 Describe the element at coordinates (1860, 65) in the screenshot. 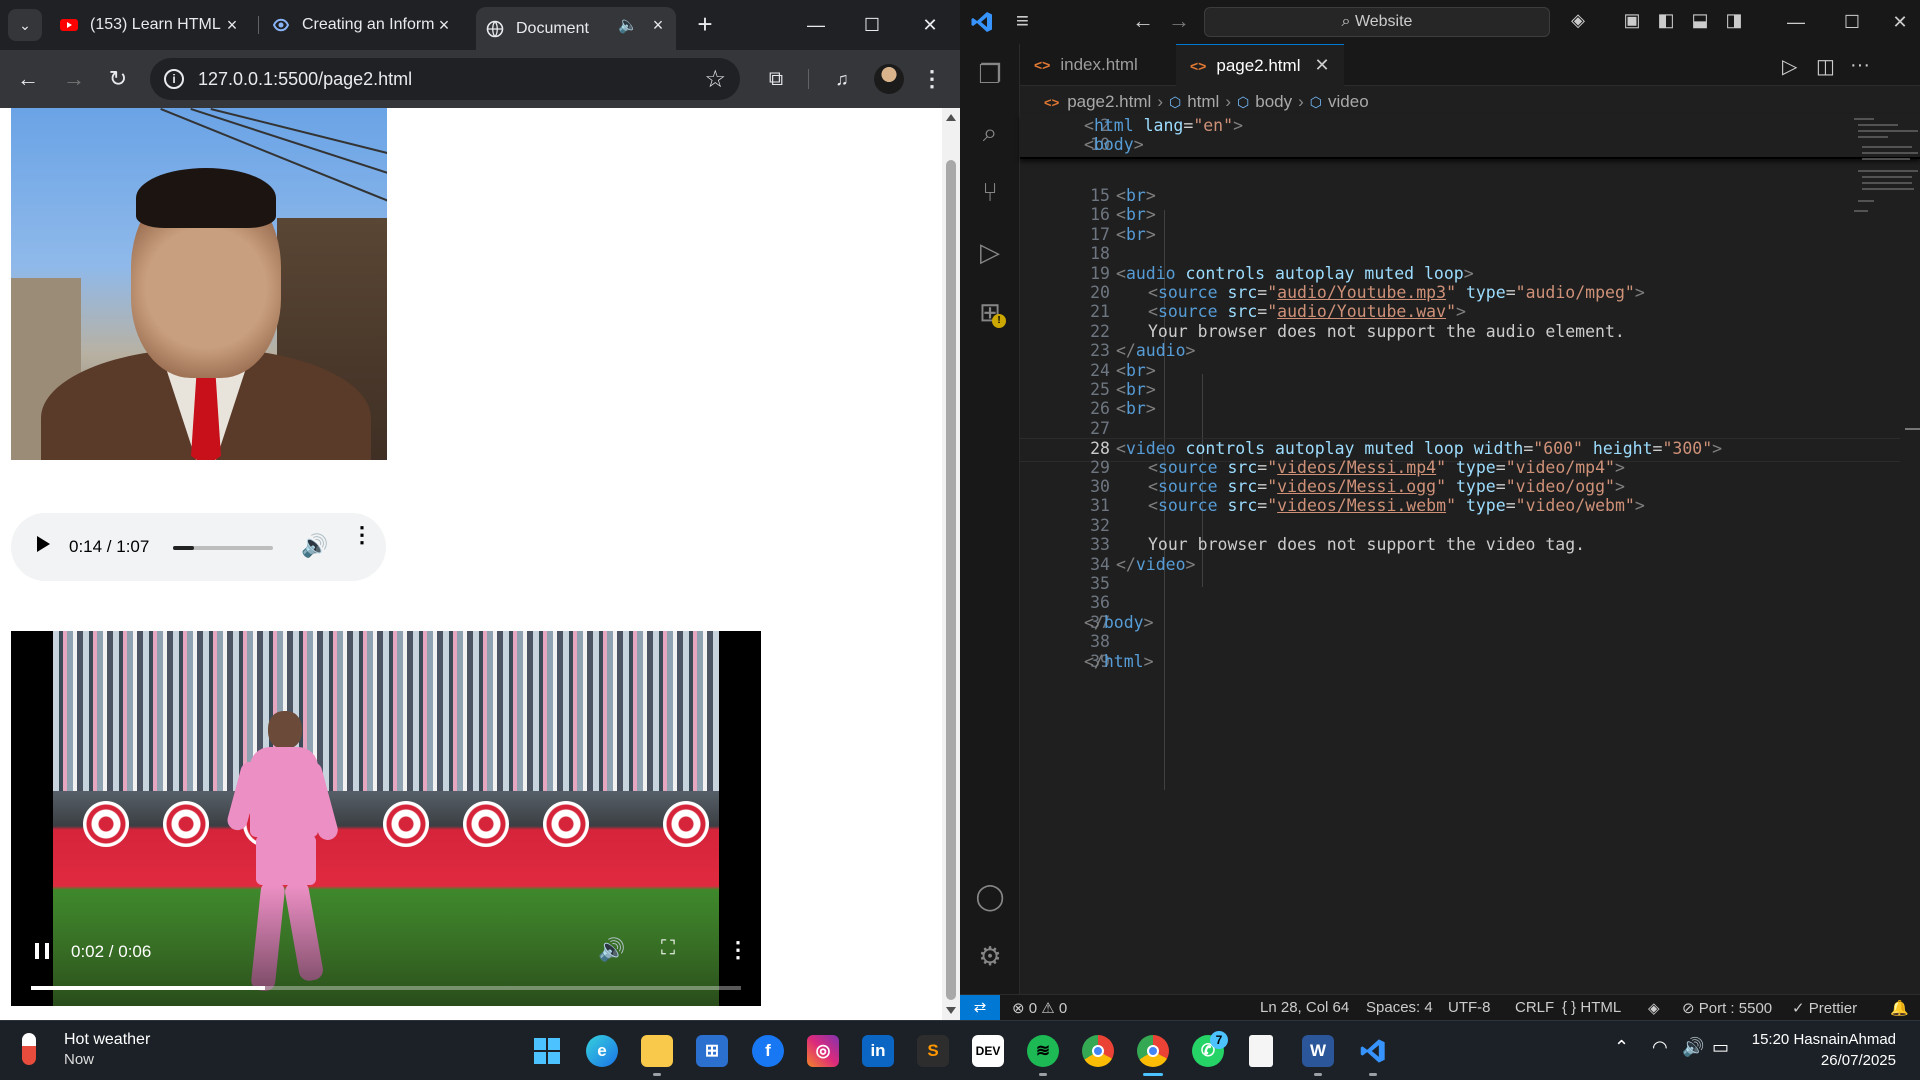

I see `more-actions-icon: ···` at that location.